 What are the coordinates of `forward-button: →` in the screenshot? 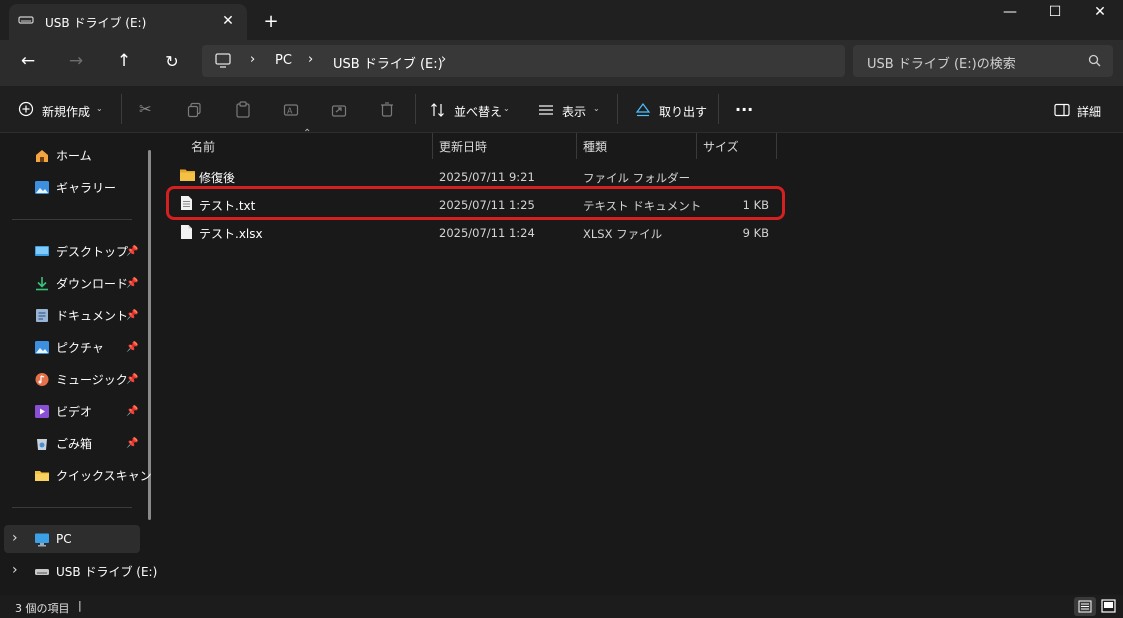 It's located at (76, 61).